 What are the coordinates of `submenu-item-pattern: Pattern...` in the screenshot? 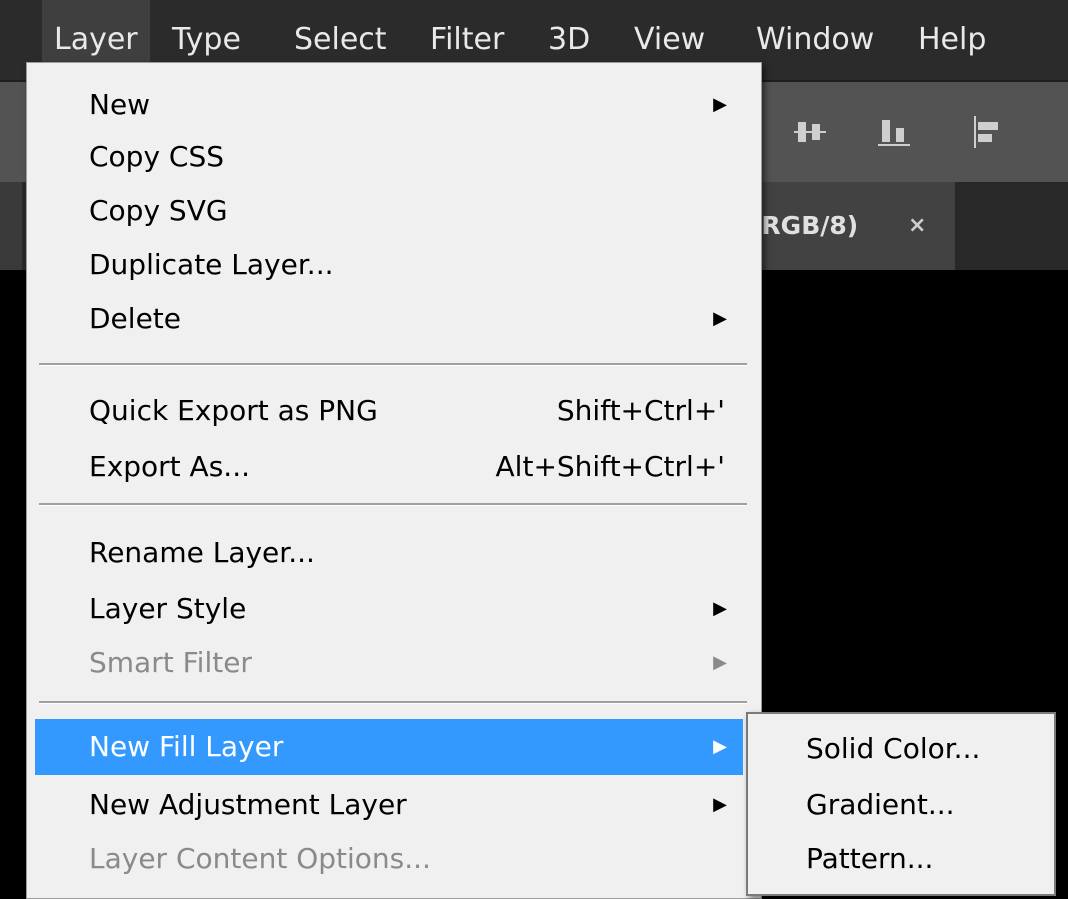 It's located at (901, 859).